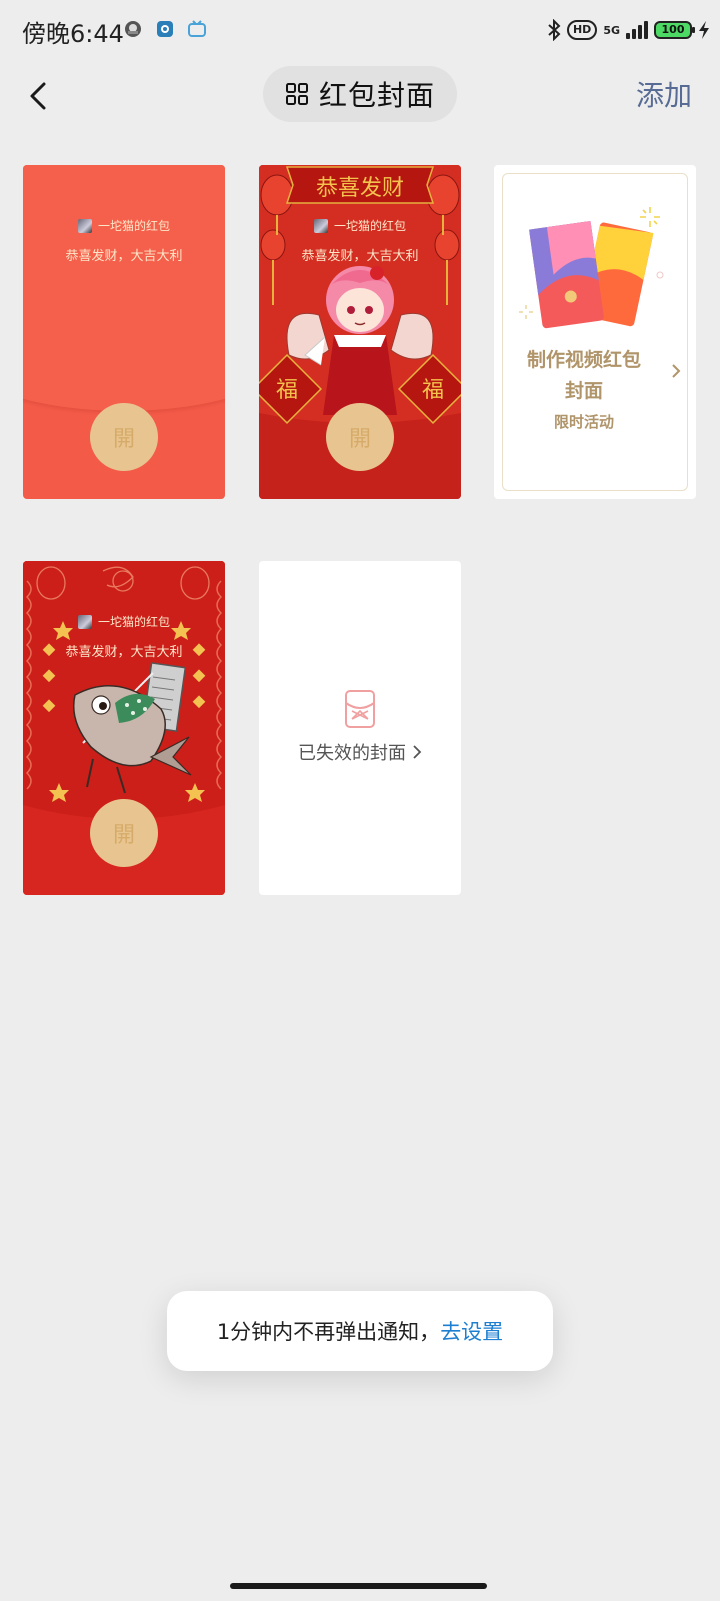 This screenshot has height=1601, width=720. I want to click on avatar-app-icon, so click(133, 29).